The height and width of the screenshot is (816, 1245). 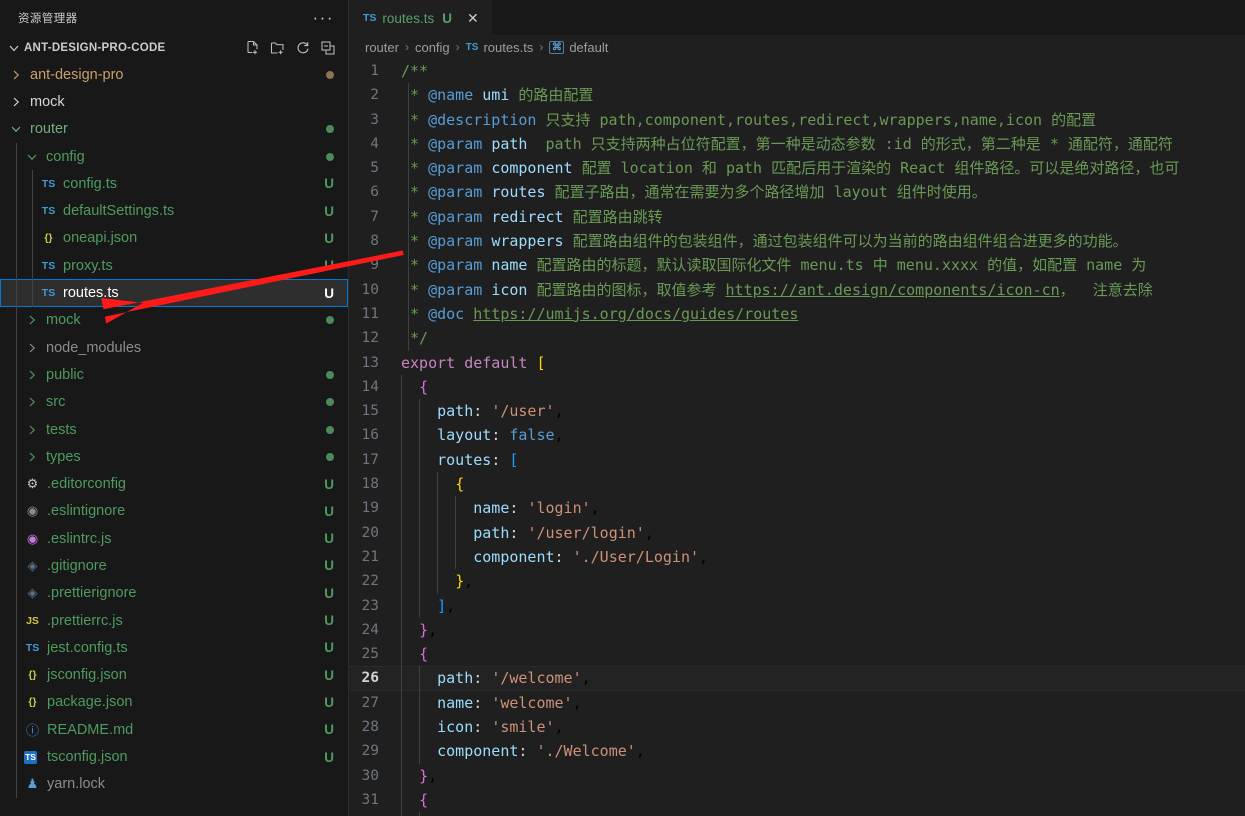 What do you see at coordinates (323, 17) in the screenshot?
I see `more-actions-icon: ···` at bounding box center [323, 17].